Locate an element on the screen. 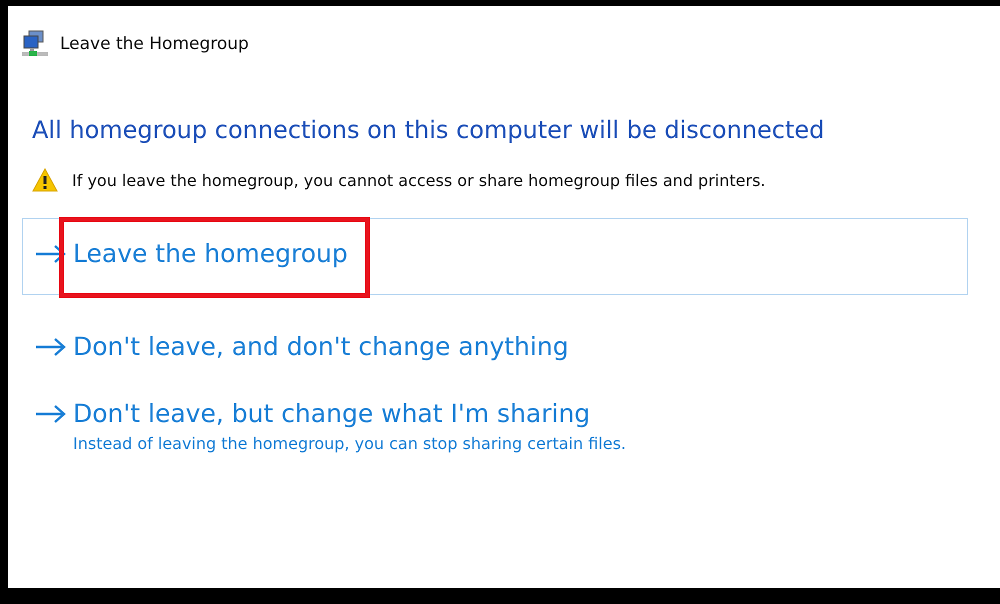 This screenshot has height=604, width=1000. warning-icon is located at coordinates (45, 180).